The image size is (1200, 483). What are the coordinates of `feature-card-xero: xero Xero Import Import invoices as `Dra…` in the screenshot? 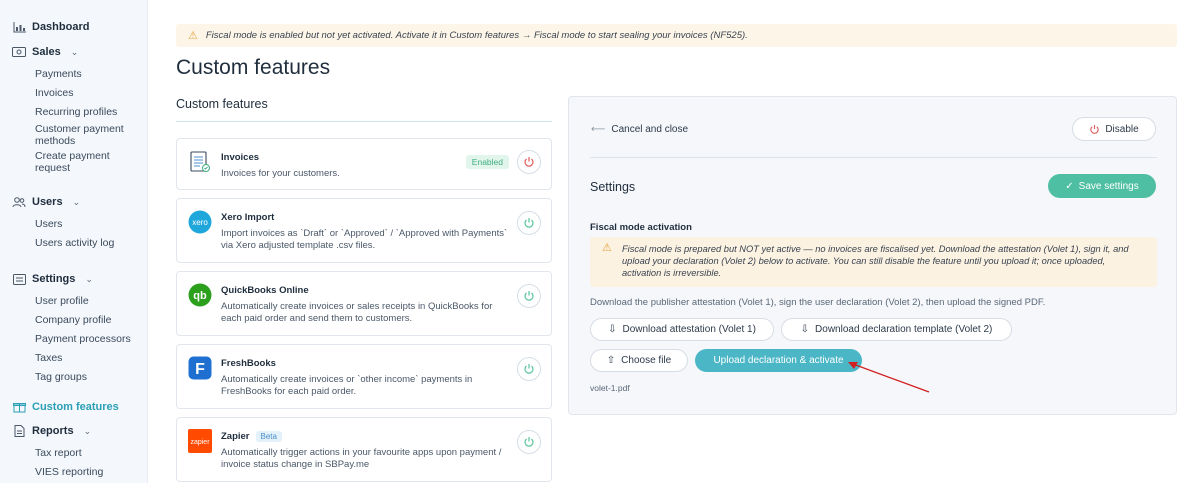 It's located at (364, 230).